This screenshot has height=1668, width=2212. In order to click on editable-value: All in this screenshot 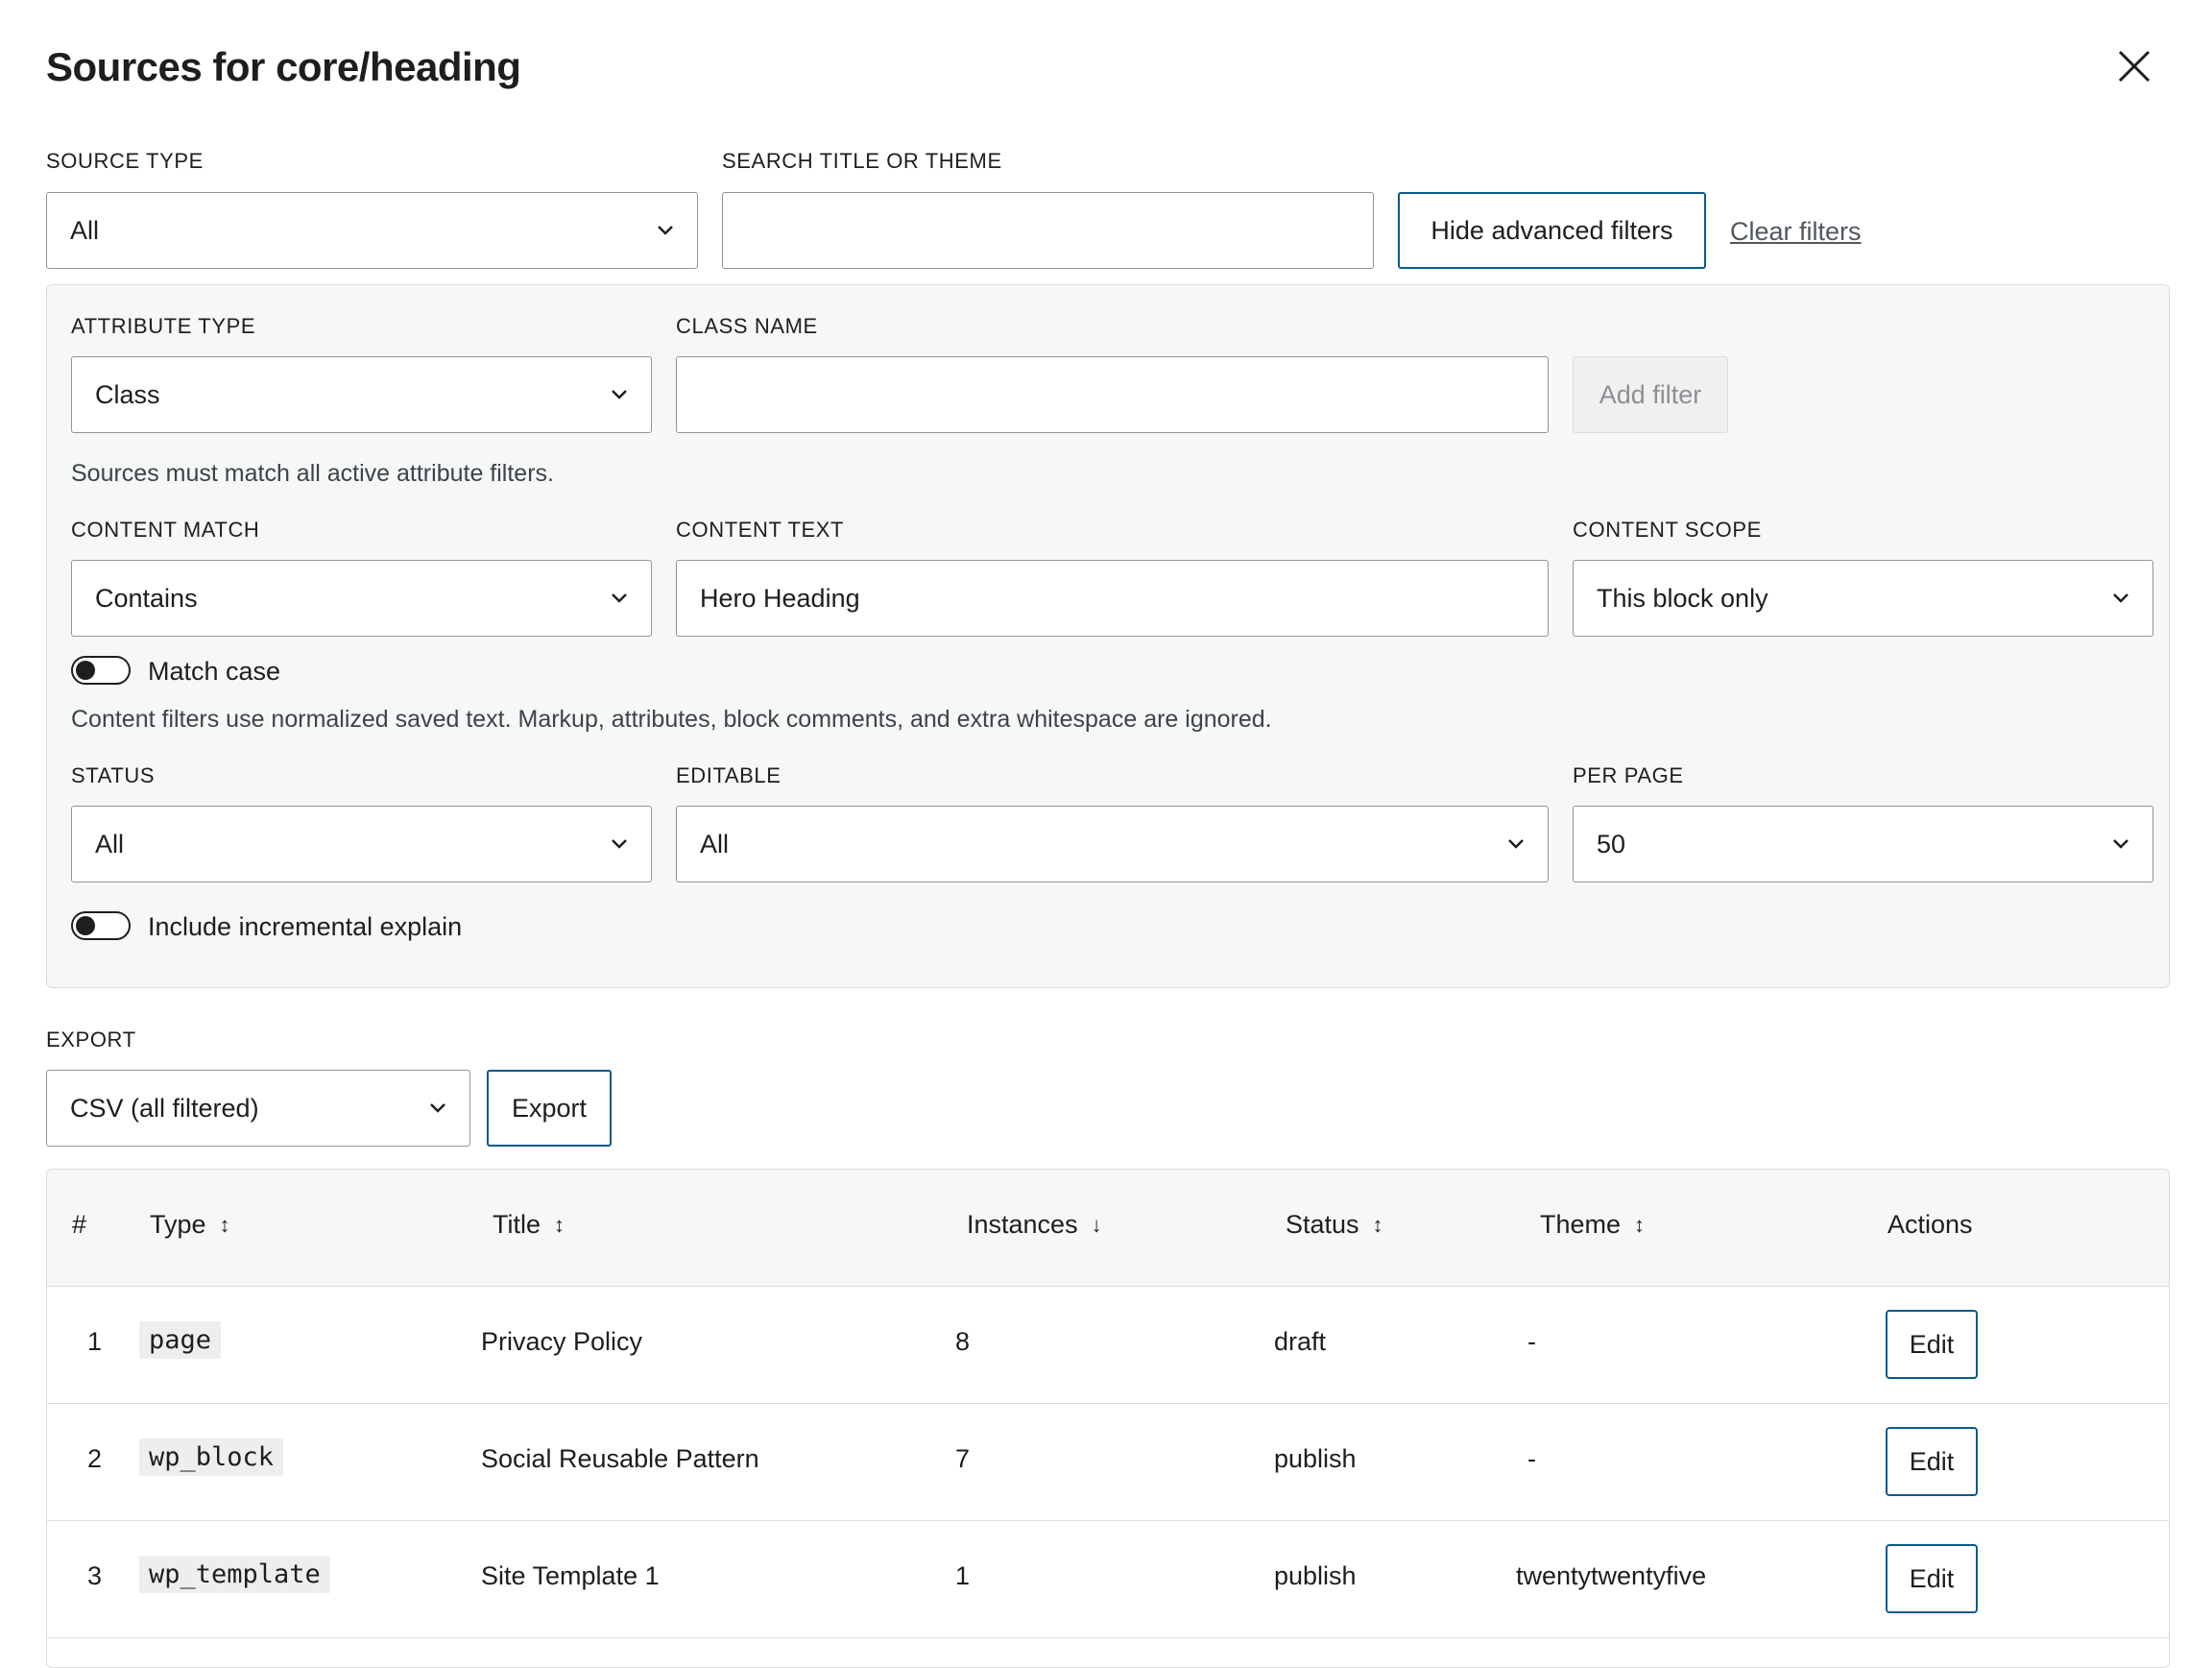, I will do `click(715, 843)`.